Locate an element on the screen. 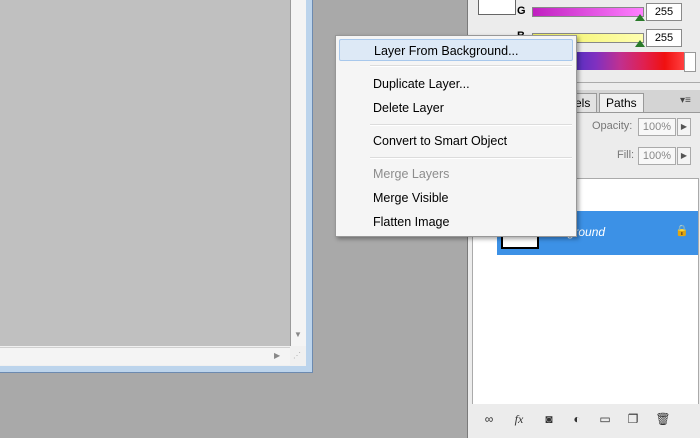  slider-g is located at coordinates (588, 12).